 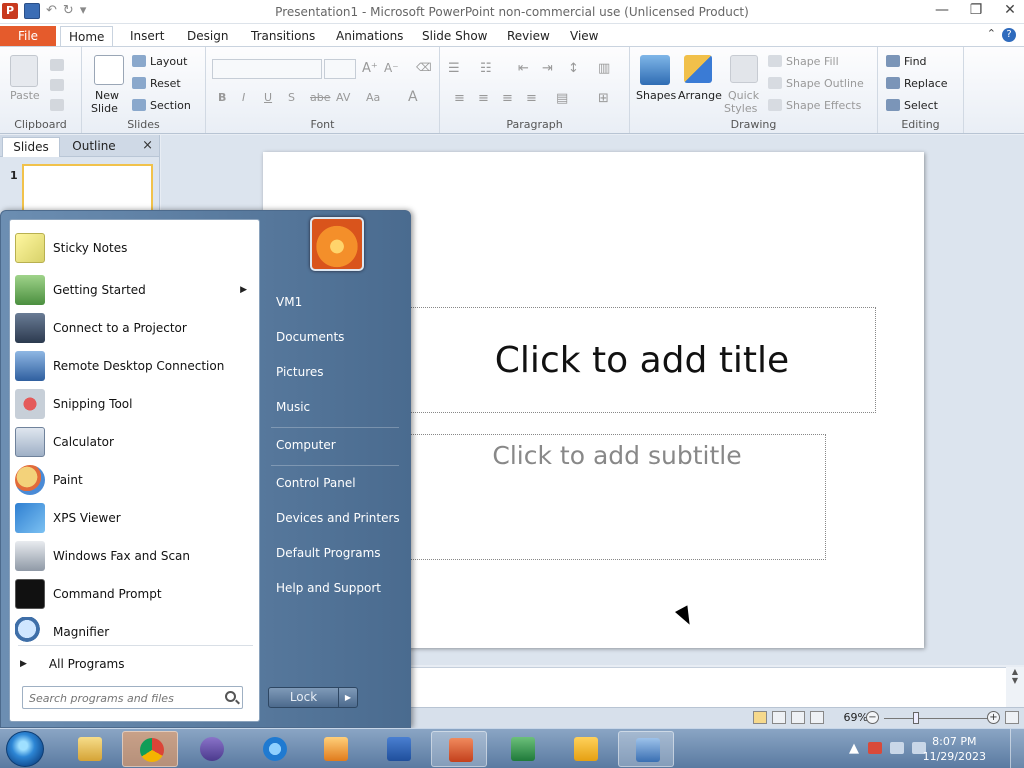 What do you see at coordinates (134, 404) in the screenshot?
I see `program-snipping-tool: Snipping Tool` at bounding box center [134, 404].